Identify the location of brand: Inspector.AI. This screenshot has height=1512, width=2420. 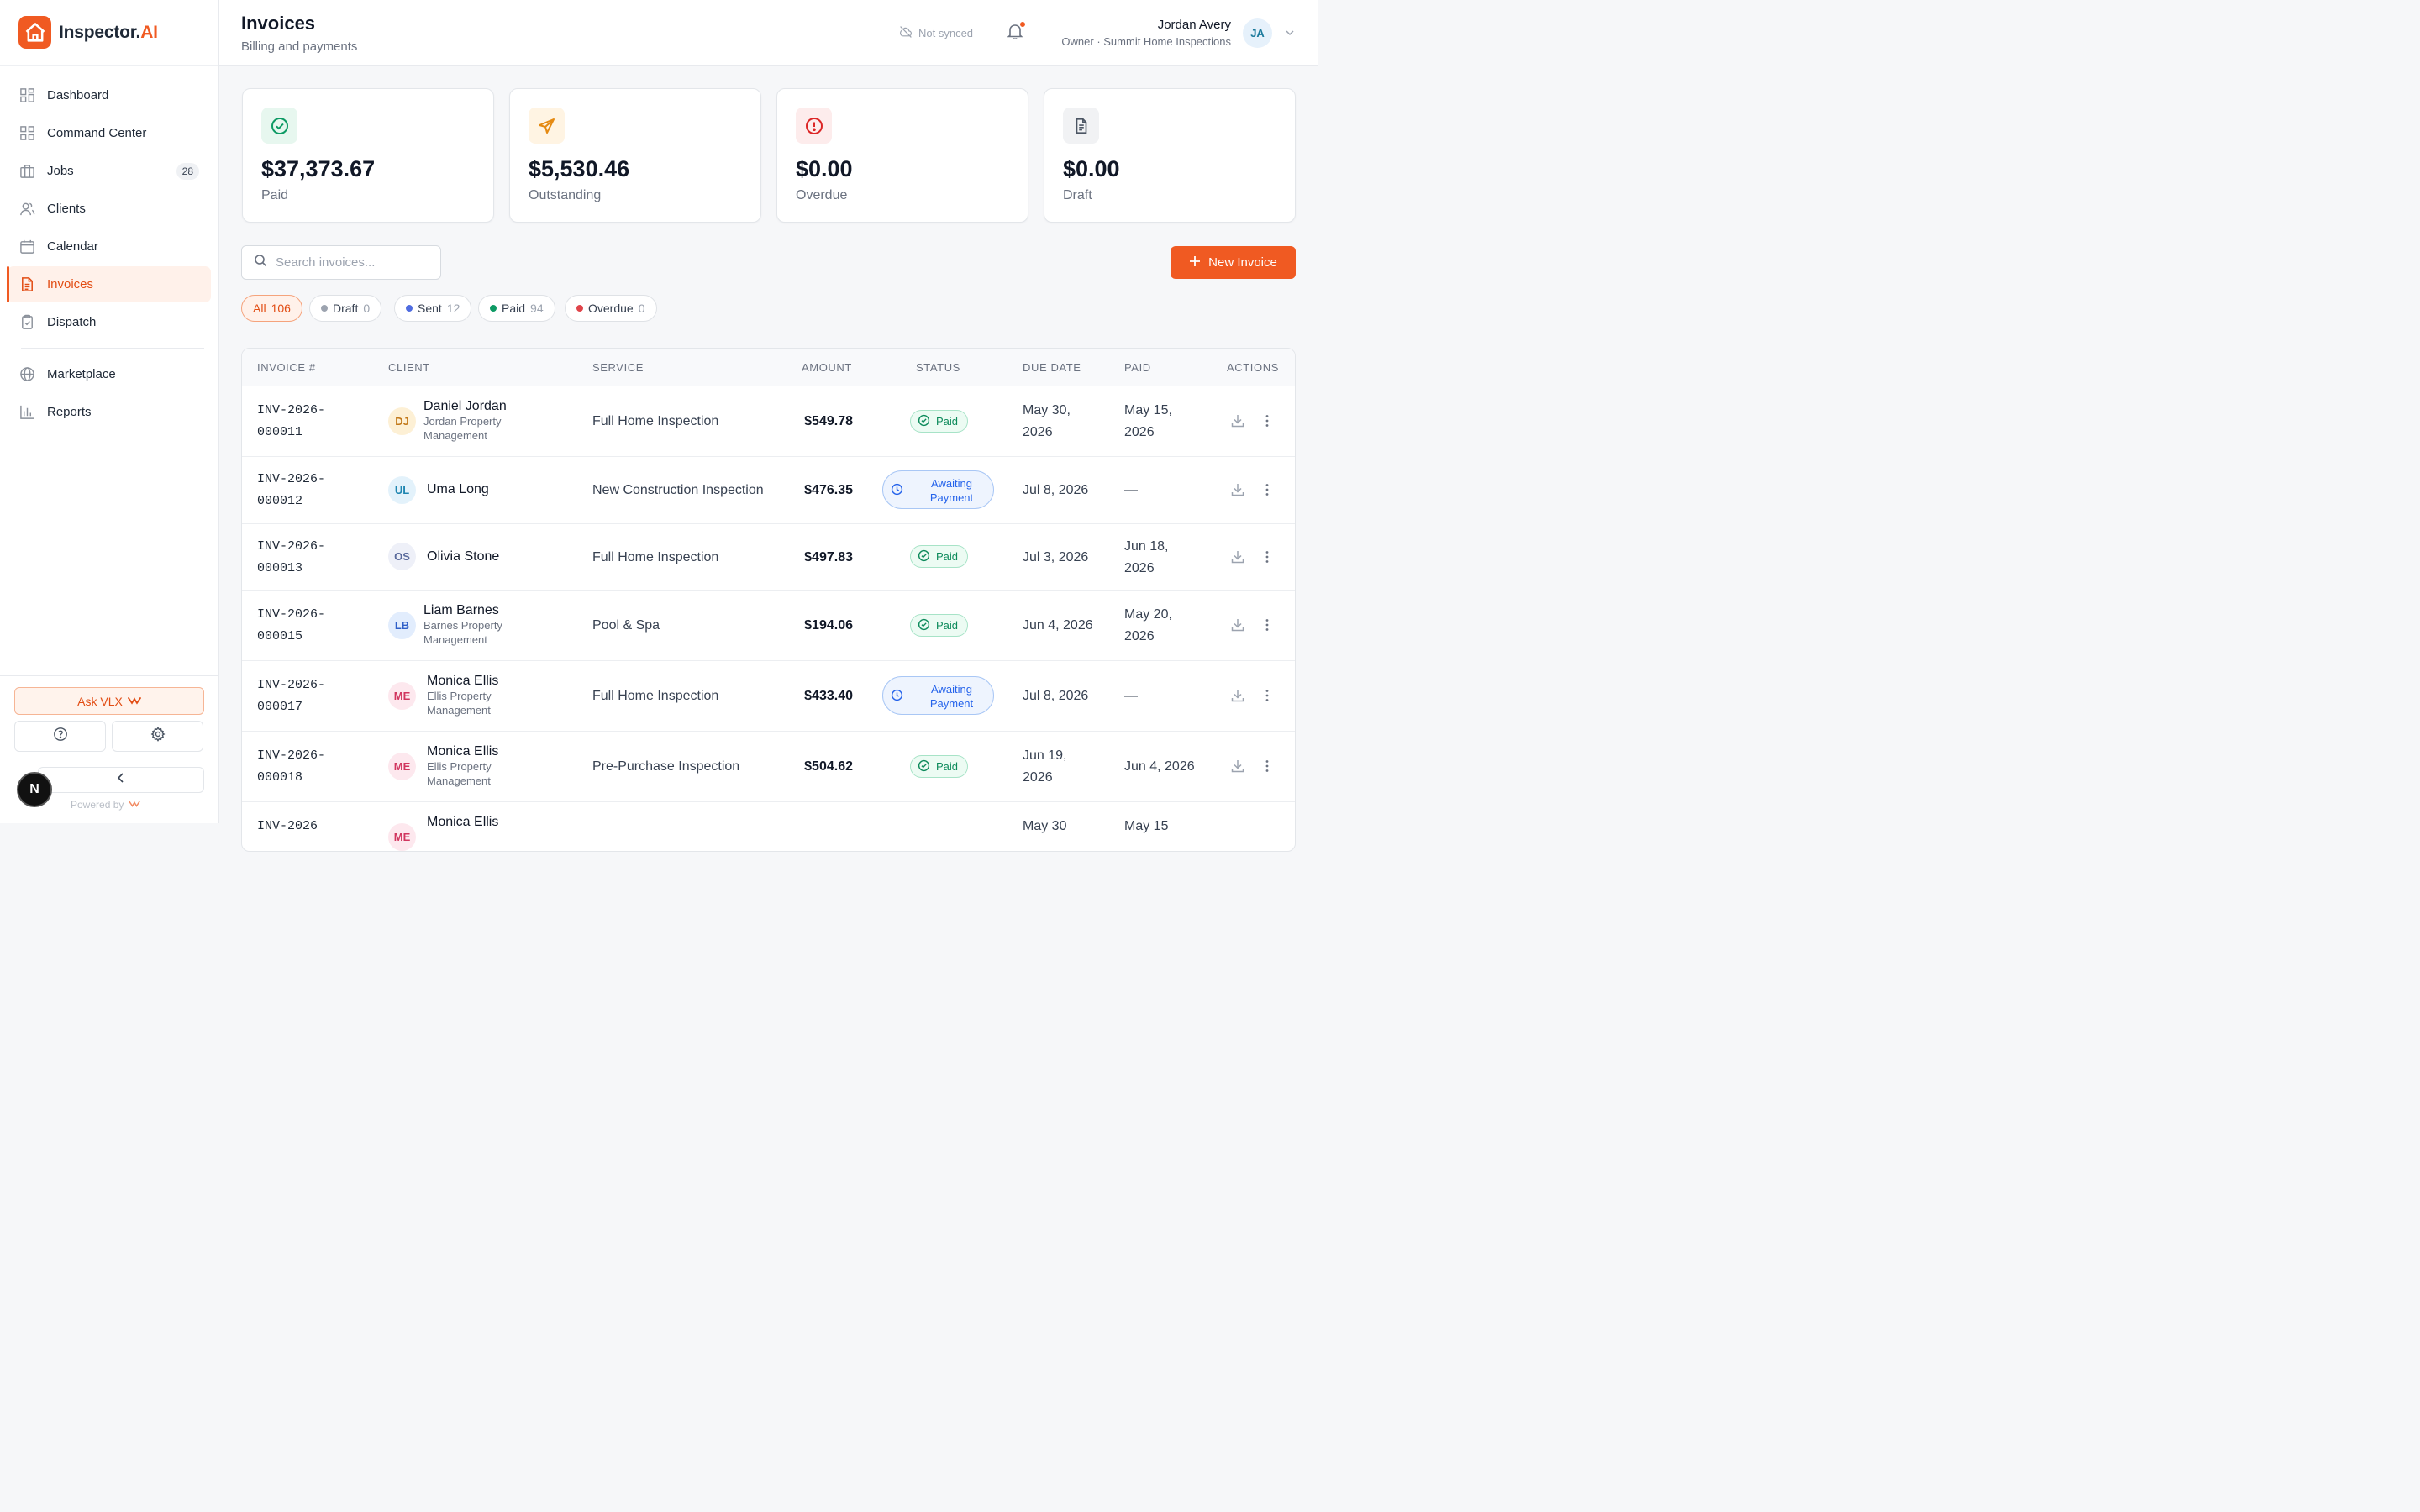
(109, 33).